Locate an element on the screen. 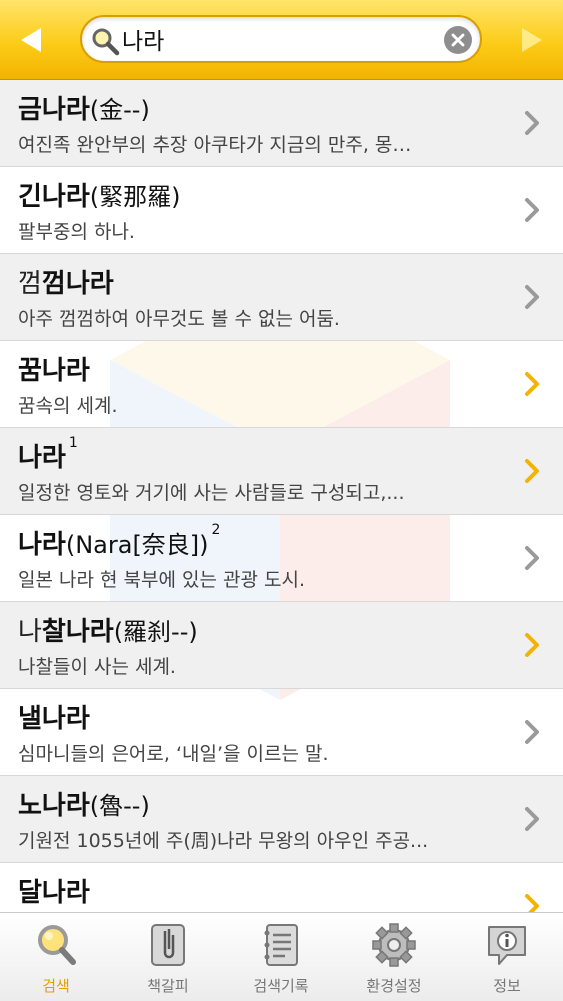 This screenshot has height=1001, width=563. tab-search: 검색 is located at coordinates (56, 957).